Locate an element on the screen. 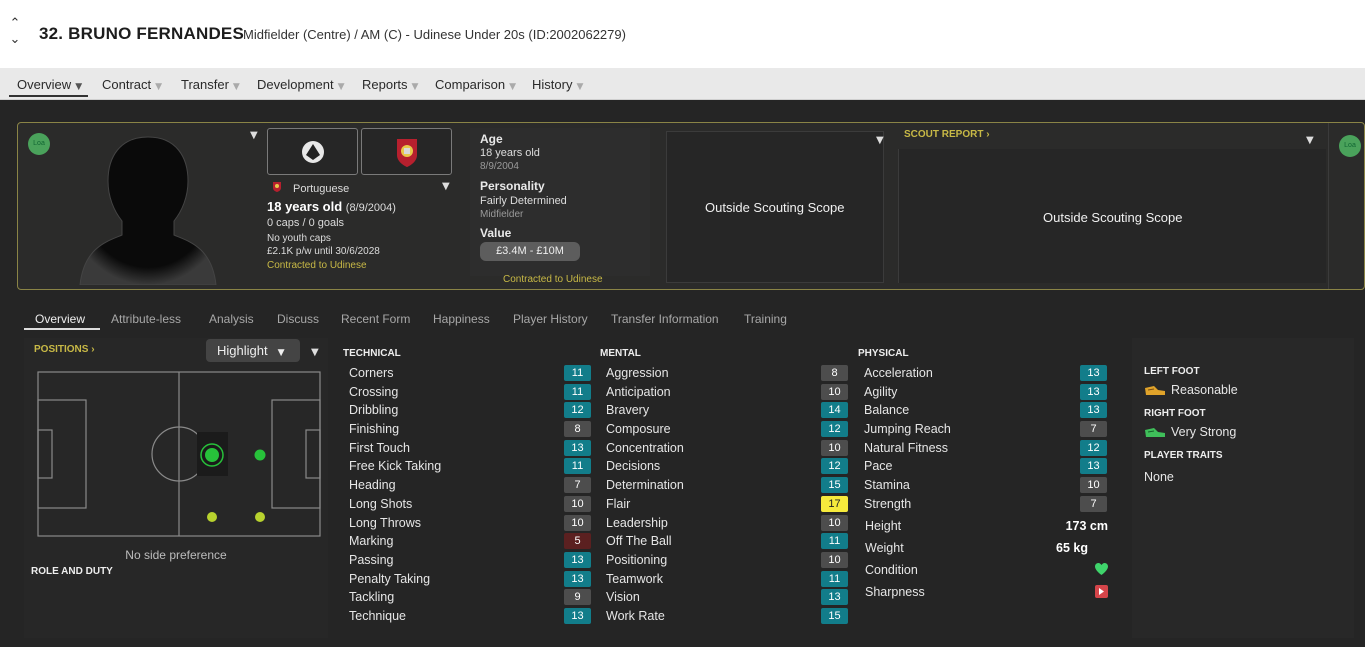  attribute-row: Anticipation 10 is located at coordinates (724, 392).